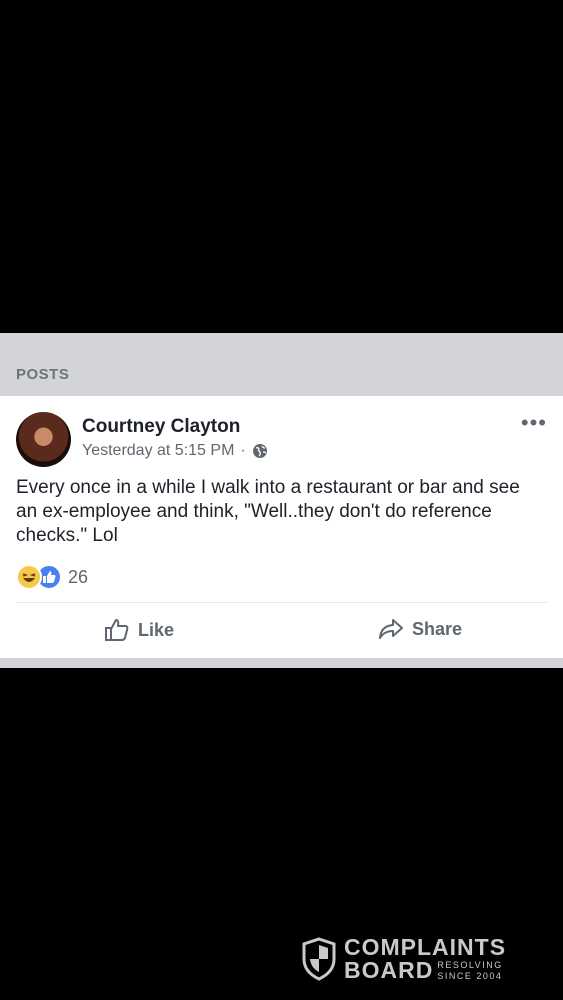 The image size is (563, 1000). Describe the element at coordinates (78, 576) in the screenshot. I see `reaction-count: 26` at that location.